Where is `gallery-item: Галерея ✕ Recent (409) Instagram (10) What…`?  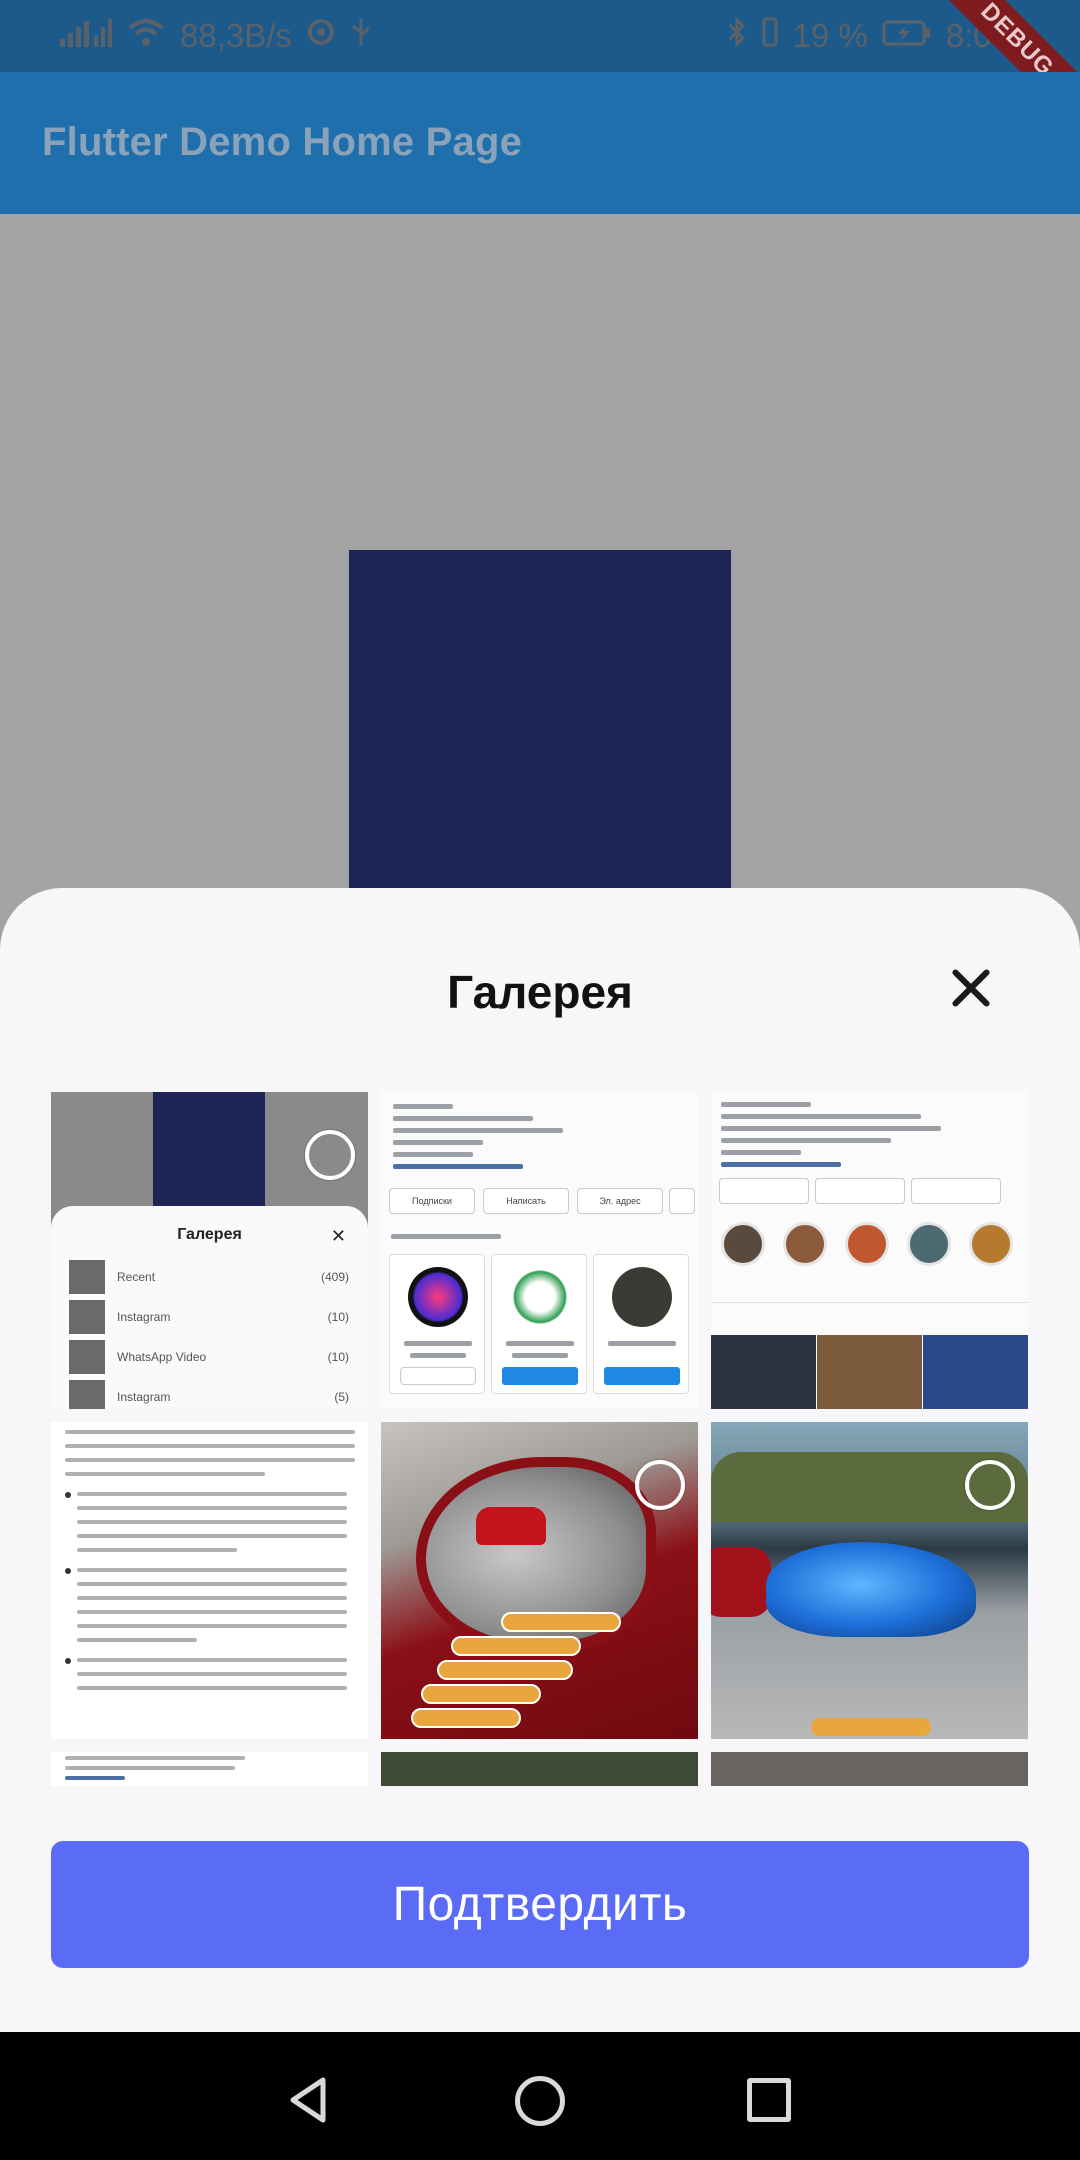 gallery-item: Галерея ✕ Recent (409) Instagram (10) What… is located at coordinates (209, 1250).